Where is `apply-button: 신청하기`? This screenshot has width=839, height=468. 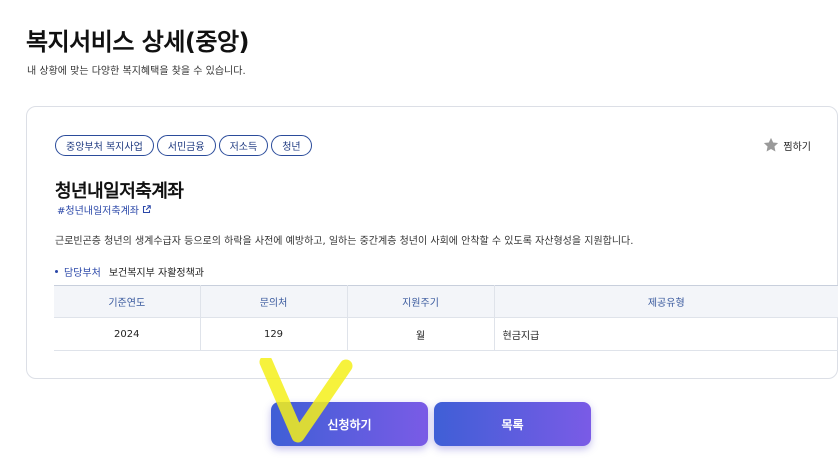
apply-button: 신청하기 is located at coordinates (349, 424).